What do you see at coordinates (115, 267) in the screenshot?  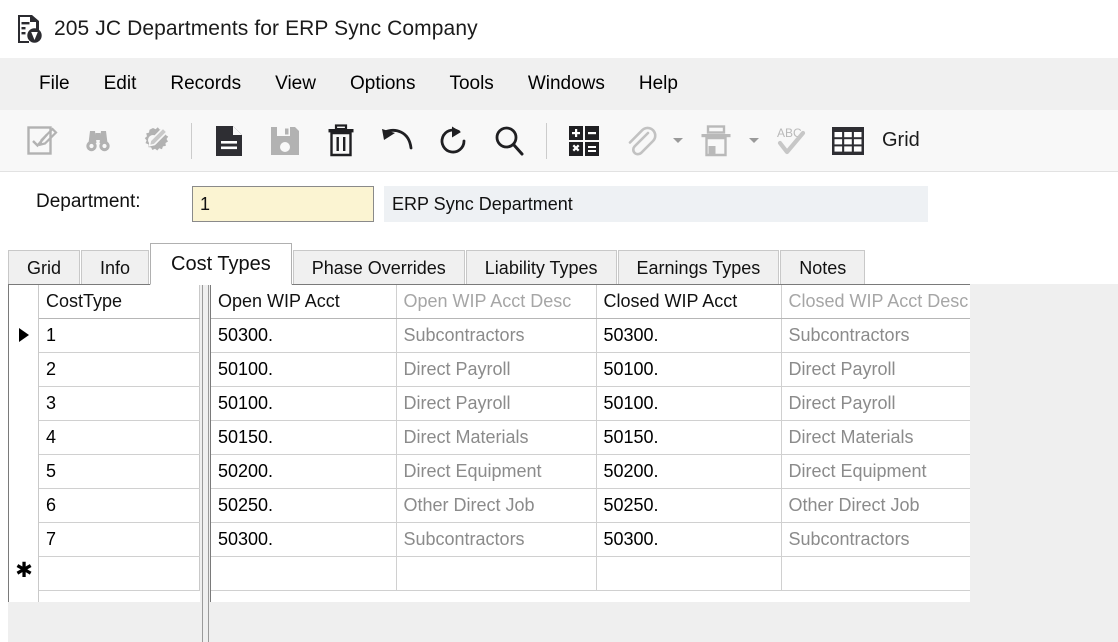 I see `tab-info: Info` at bounding box center [115, 267].